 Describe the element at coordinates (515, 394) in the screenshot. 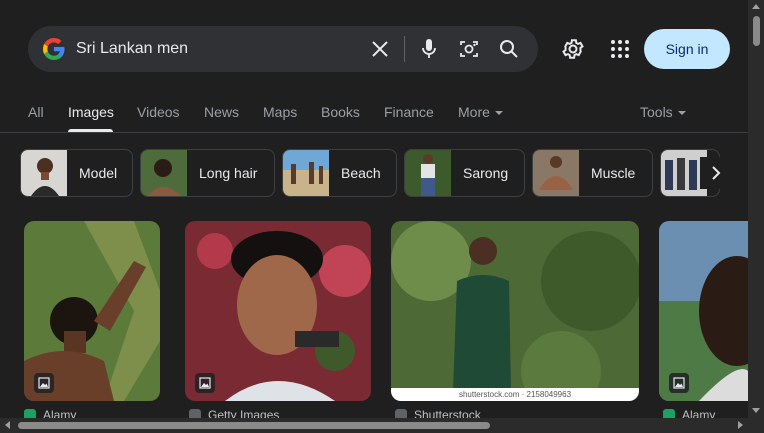

I see `image-caption: shutterstock.com · 2158049963` at that location.